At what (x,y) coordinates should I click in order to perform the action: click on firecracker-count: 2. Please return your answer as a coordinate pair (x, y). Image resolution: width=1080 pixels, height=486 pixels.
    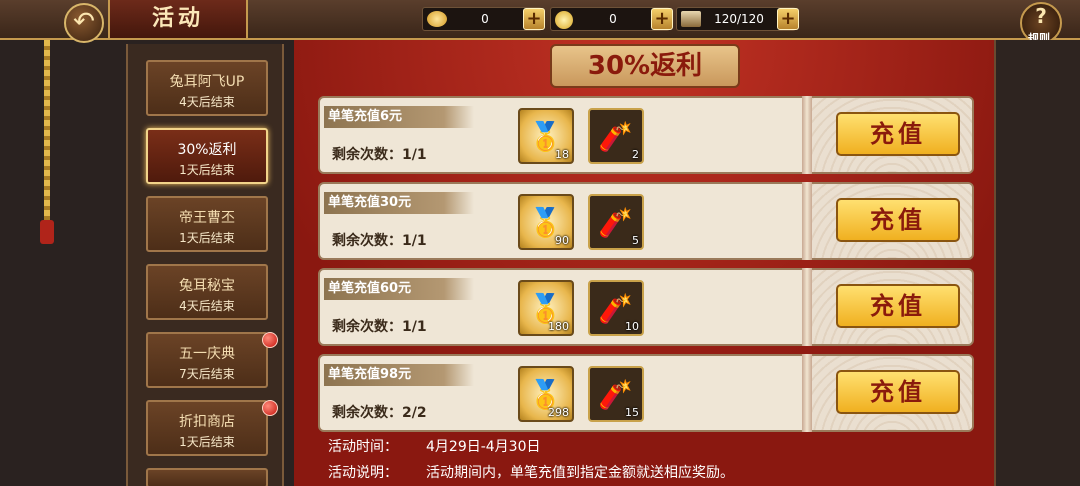
    Looking at the image, I should click on (635, 154).